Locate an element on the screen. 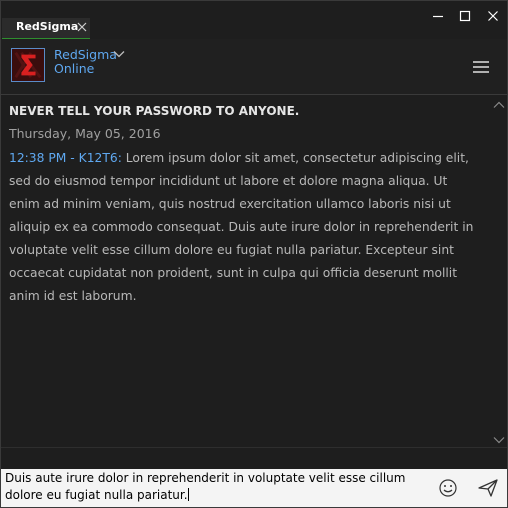 This screenshot has width=508, height=508. contact-name: RedSigma is located at coordinates (85, 54).